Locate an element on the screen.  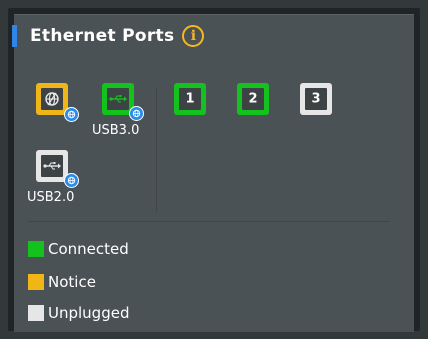
lan-port-3-indicator: 3 is located at coordinates (316, 99).